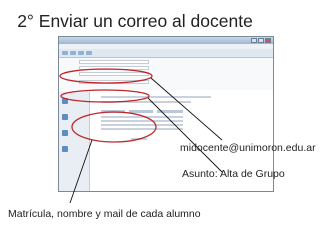 The image size is (320, 240). I want to click on email-annotation: midocente@unimoron.edu.ar, so click(248, 148).